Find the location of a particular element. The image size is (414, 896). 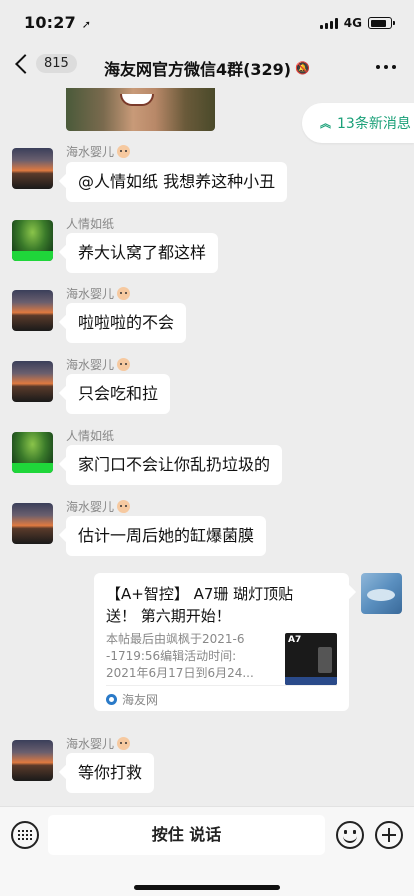

plus-button is located at coordinates (389, 835).